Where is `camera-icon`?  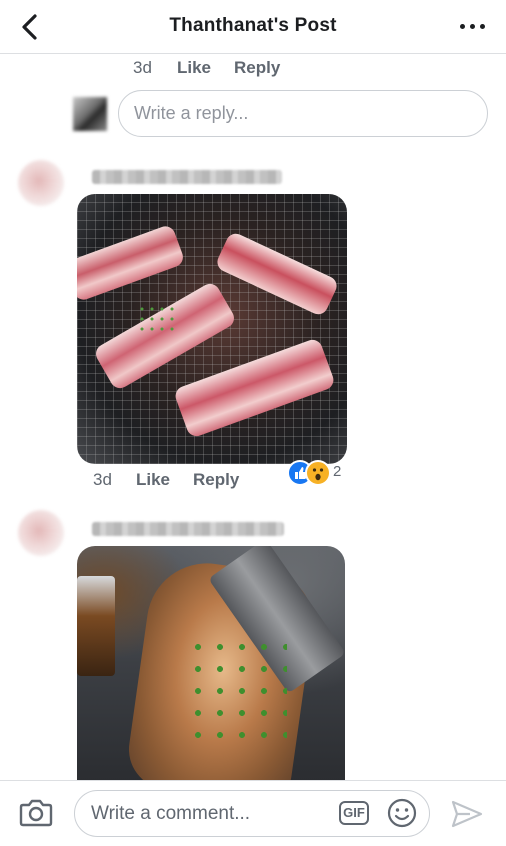
camera-icon is located at coordinates (36, 813).